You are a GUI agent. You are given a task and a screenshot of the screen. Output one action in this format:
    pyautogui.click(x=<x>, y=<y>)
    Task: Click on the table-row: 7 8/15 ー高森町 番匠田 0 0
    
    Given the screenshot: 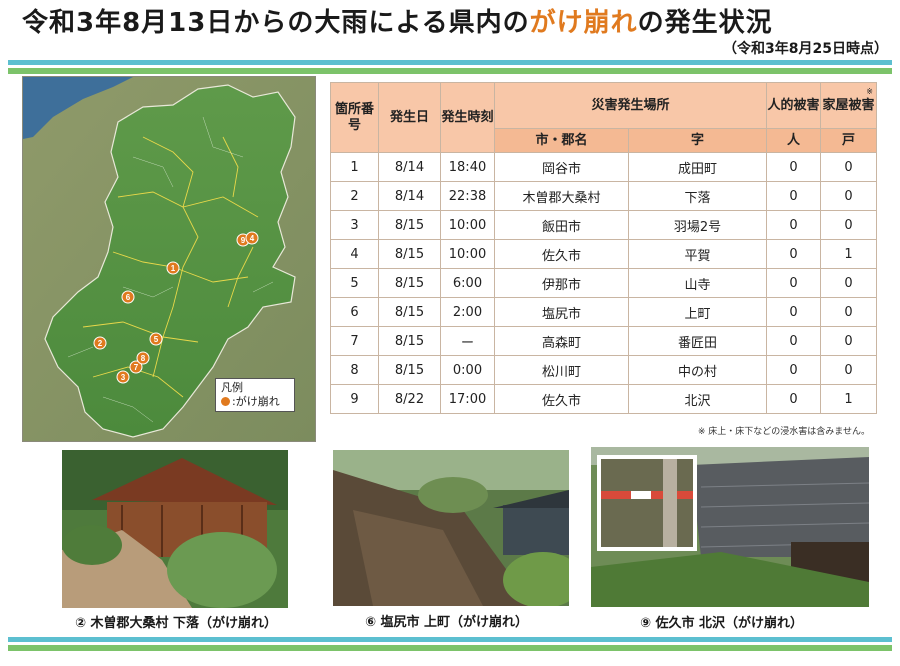 What is the action you would take?
    pyautogui.click(x=603, y=341)
    